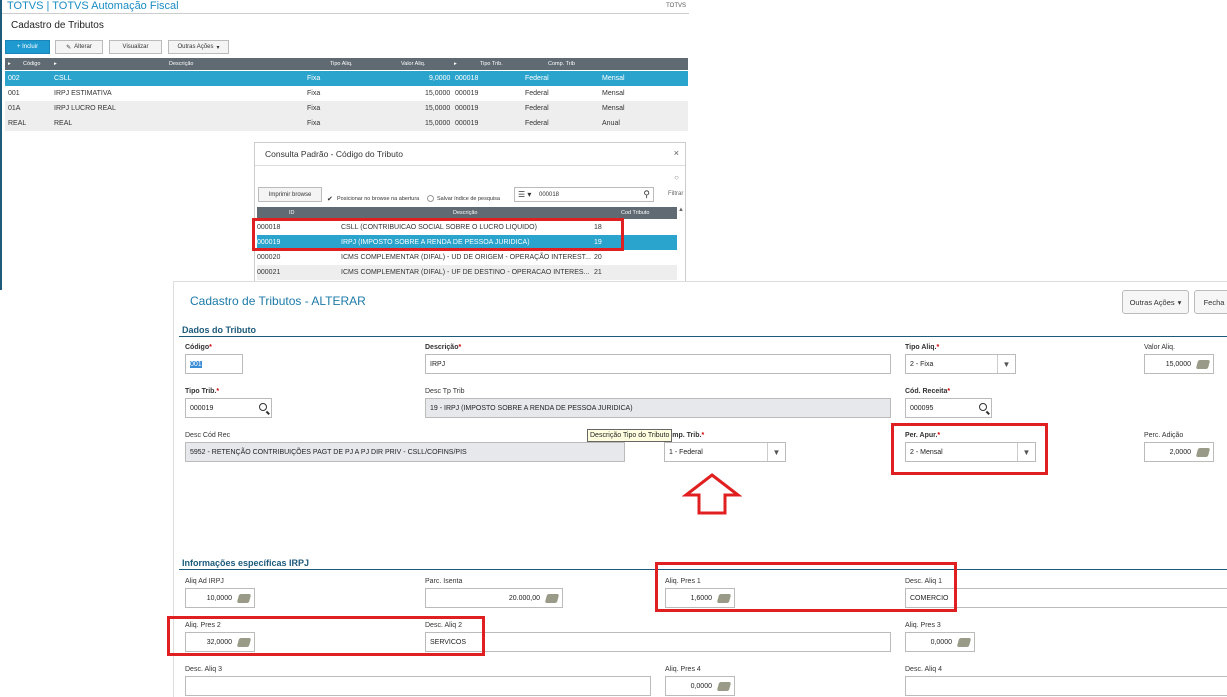  Describe the element at coordinates (418, 686) in the screenshot. I see `desc3-field` at that location.